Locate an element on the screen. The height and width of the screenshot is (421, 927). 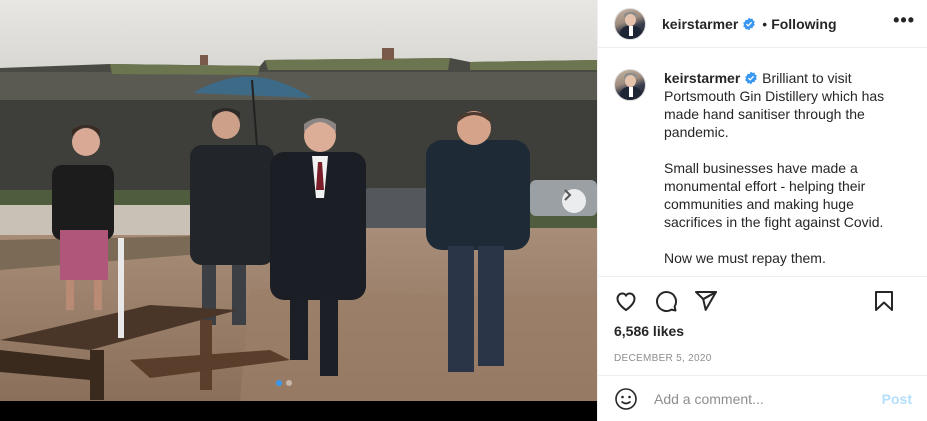
header-username: keirstarmer is located at coordinates (700, 24).